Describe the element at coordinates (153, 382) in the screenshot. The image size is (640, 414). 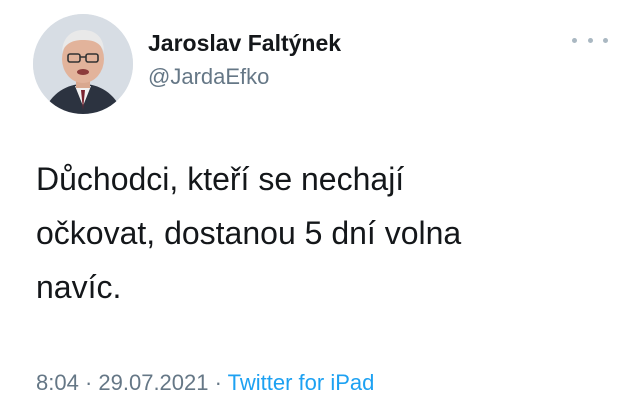
I see `tweet-date: 29.07.2021` at that location.